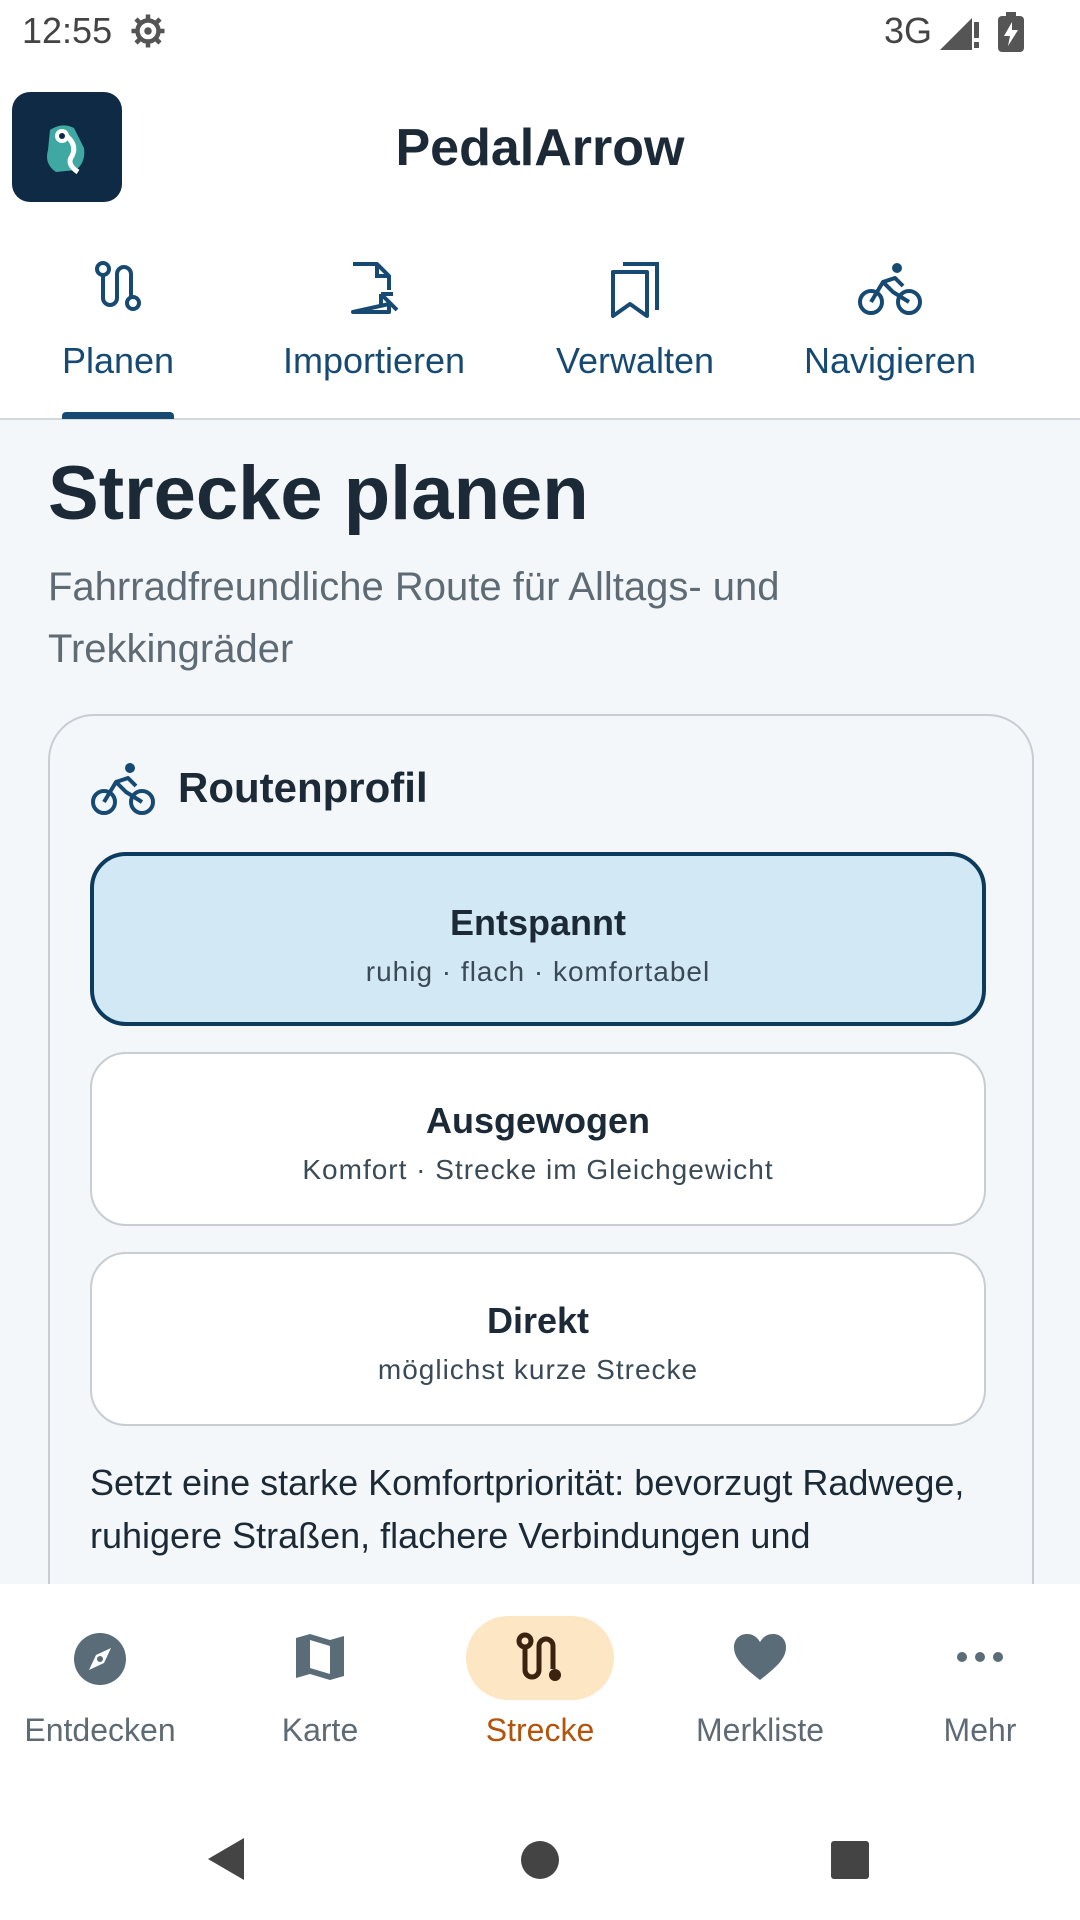 This screenshot has height=1920, width=1080. I want to click on app-bar: PedalArrow, so click(540, 145).